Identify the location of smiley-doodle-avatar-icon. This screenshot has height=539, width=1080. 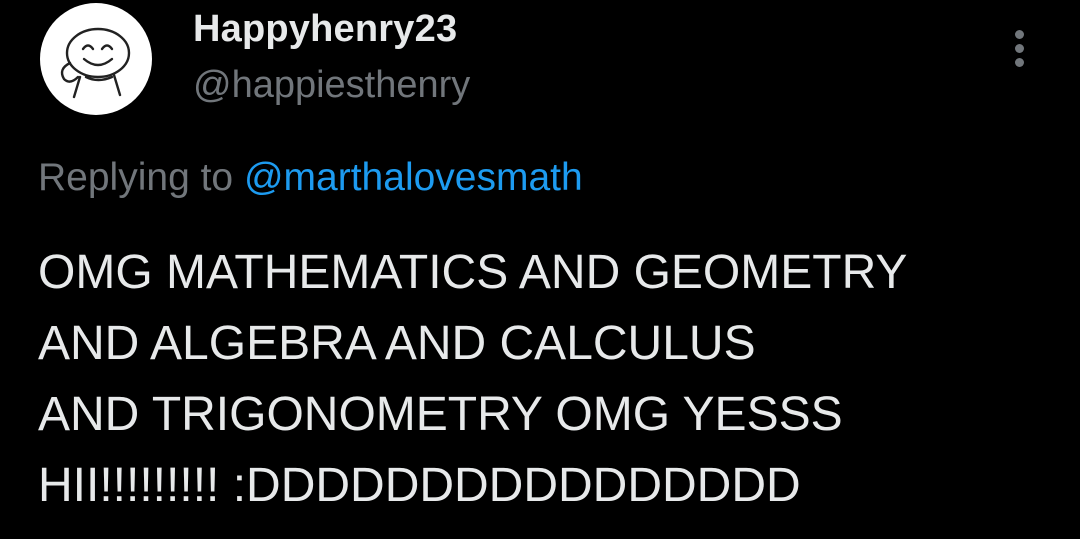
(95, 63).